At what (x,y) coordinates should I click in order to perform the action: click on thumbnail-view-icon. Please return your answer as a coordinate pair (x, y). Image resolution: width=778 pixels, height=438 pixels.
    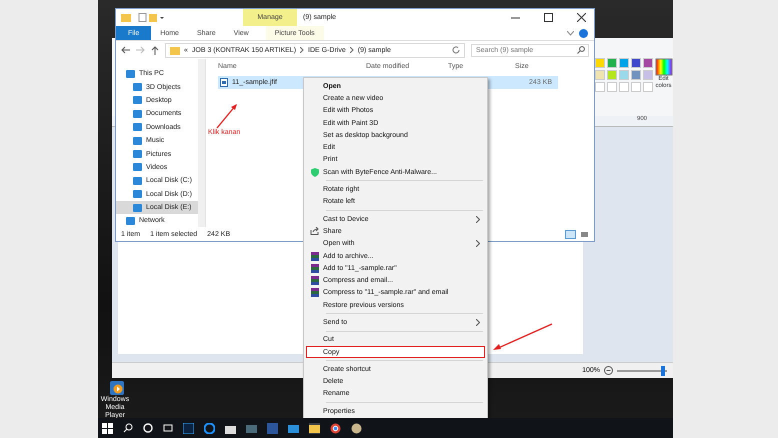
    Looking at the image, I should click on (584, 234).